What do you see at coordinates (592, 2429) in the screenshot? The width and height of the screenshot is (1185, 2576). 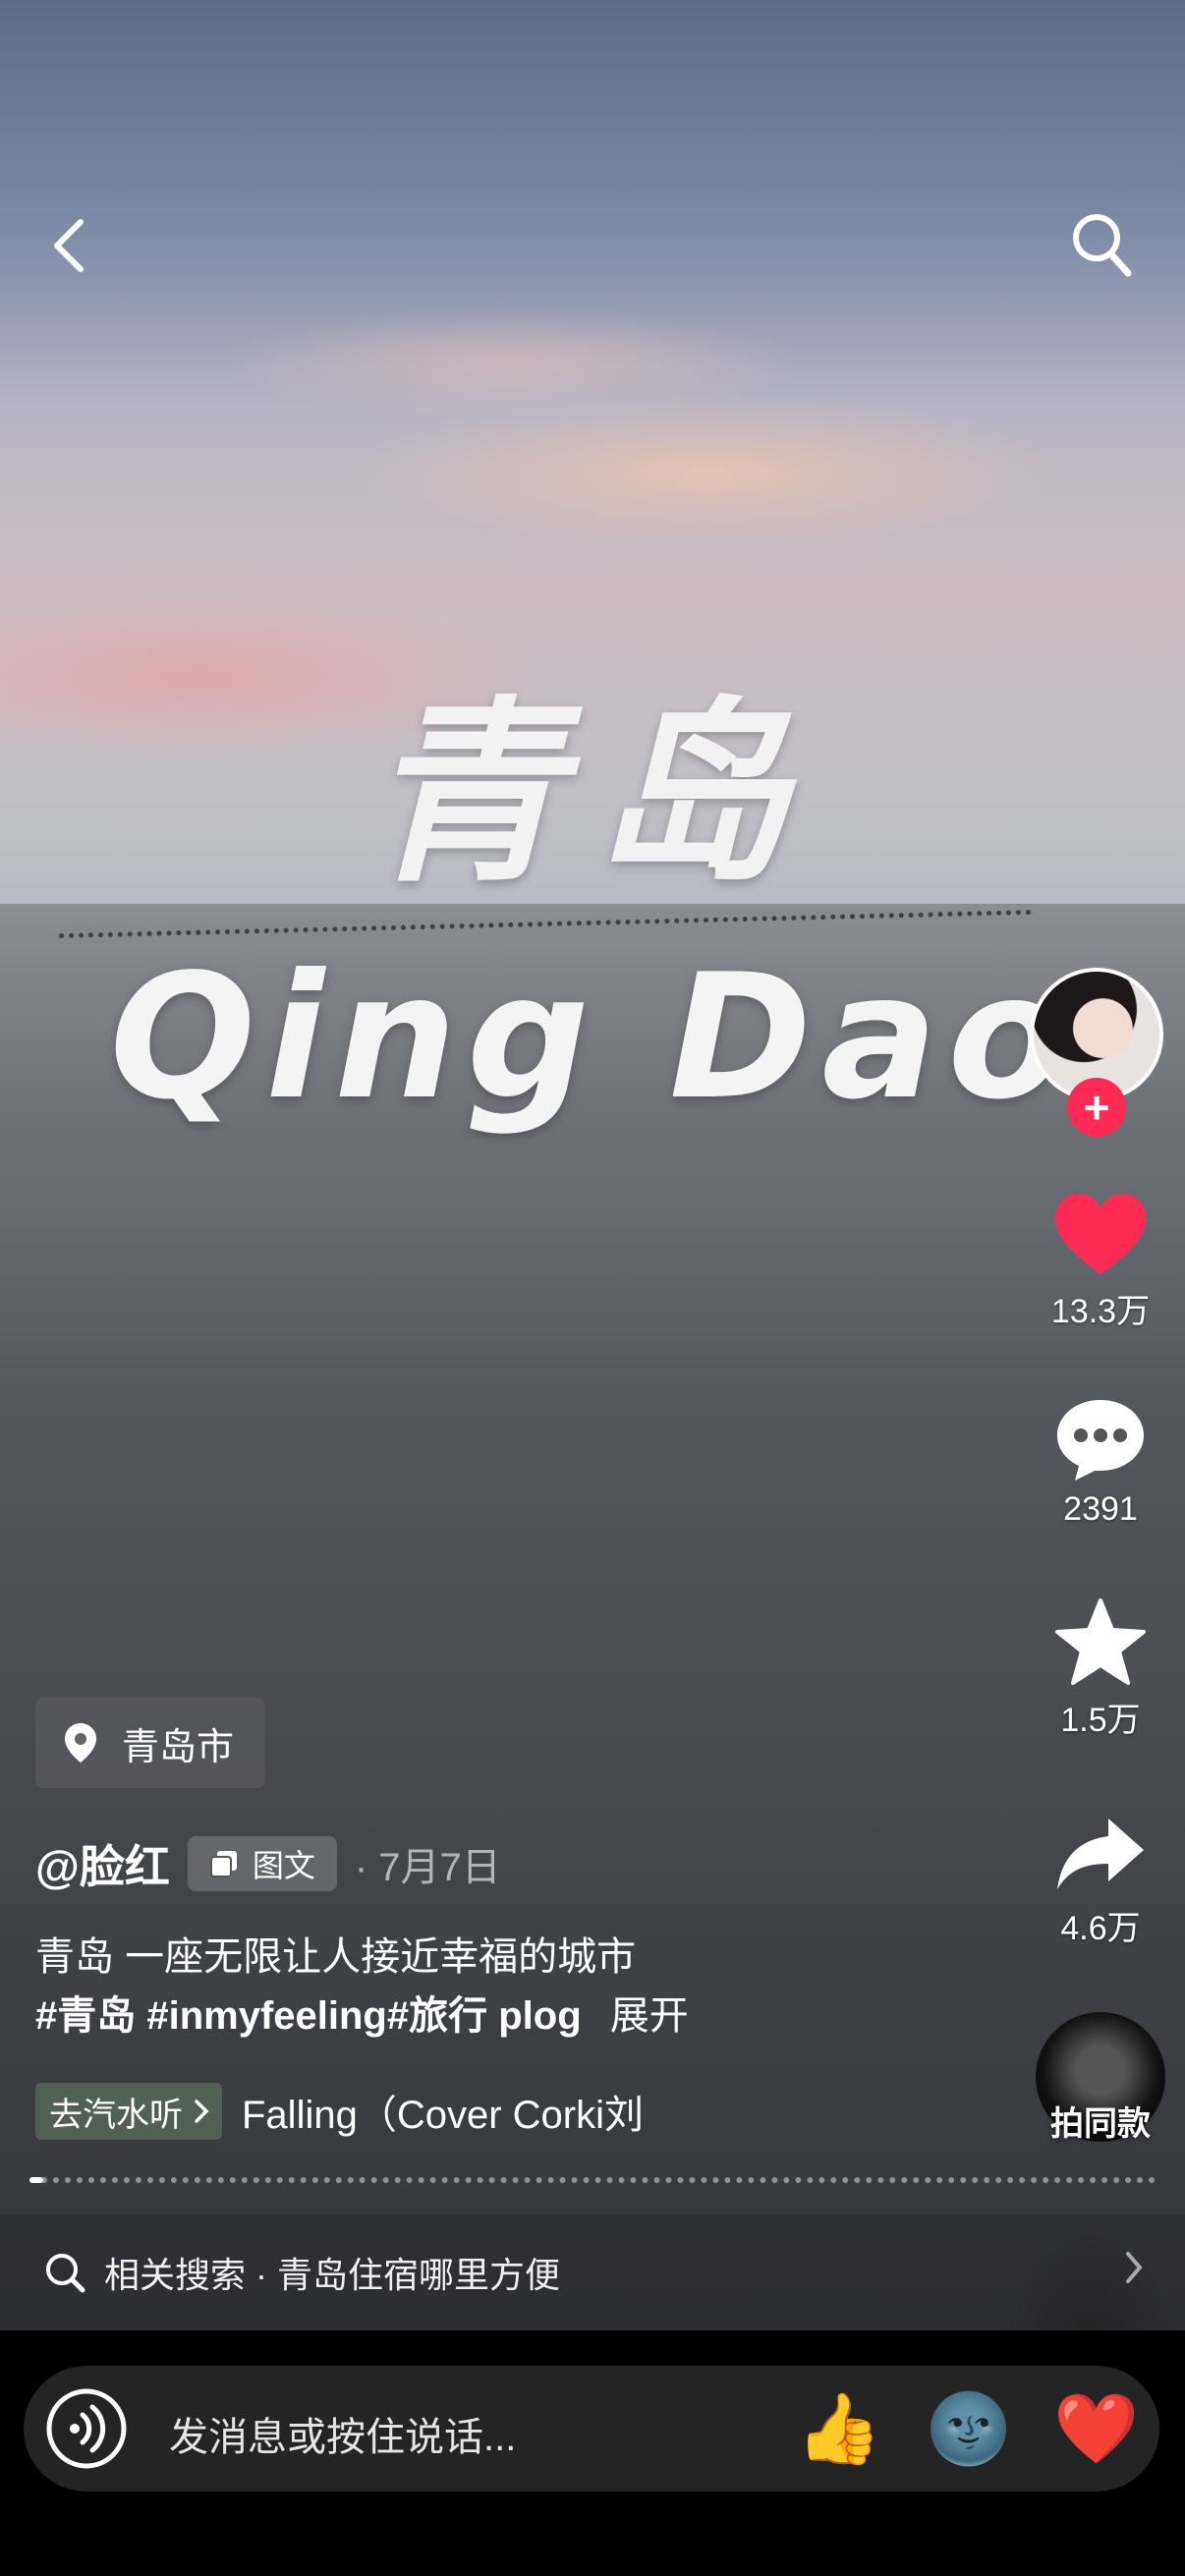 I see `message-input: 发消息或按住说话... 👍 🌚 ❤️` at bounding box center [592, 2429].